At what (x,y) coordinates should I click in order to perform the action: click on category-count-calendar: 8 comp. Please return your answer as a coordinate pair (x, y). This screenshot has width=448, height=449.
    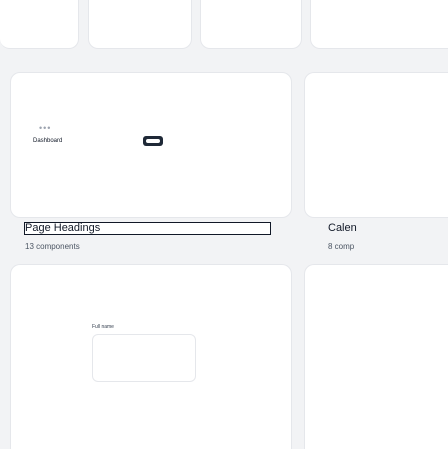
    Looking at the image, I should click on (341, 246).